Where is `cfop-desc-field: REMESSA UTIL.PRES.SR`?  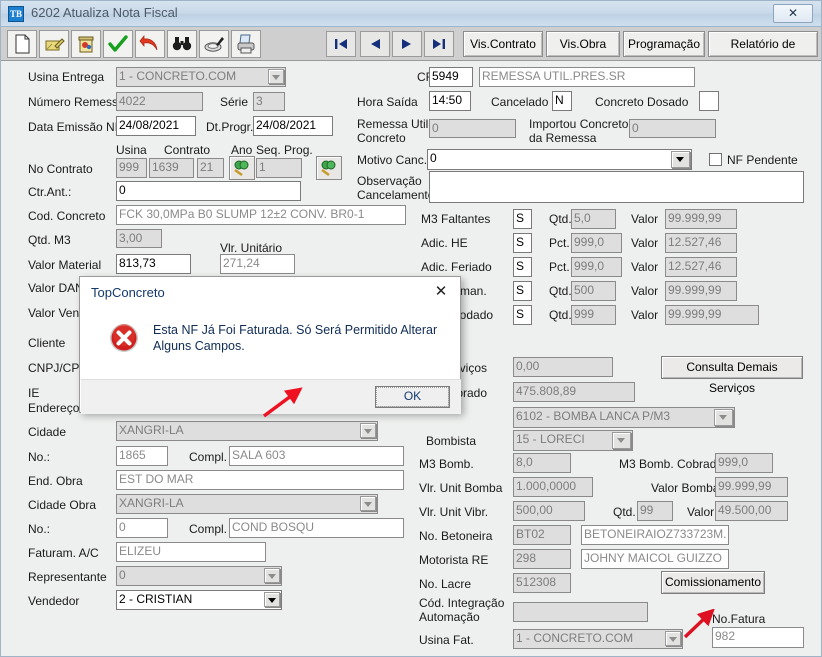
cfop-desc-field: REMESSA UTIL.PRES.SR is located at coordinates (587, 77).